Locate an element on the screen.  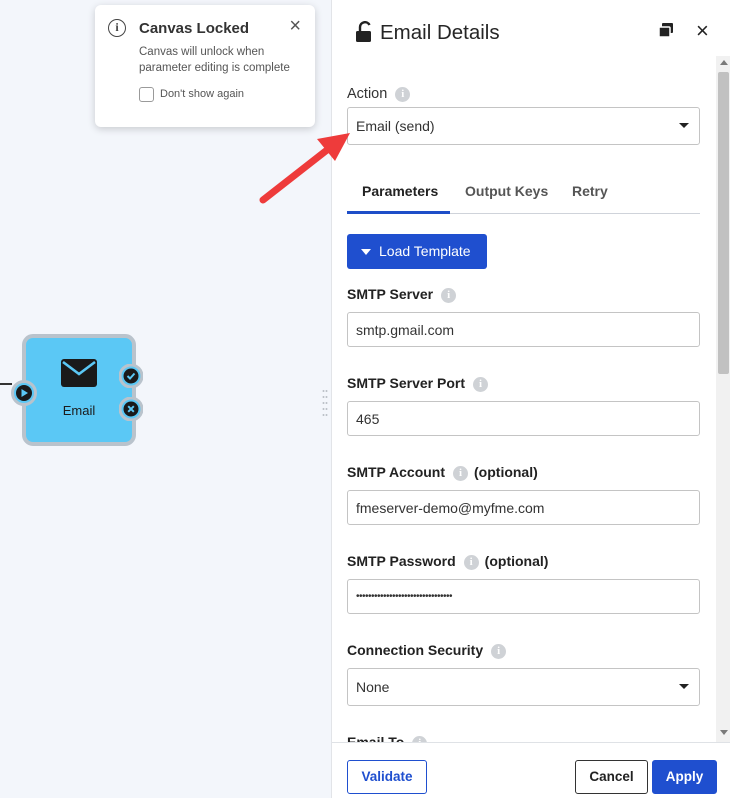
panel-resize-handle is located at coordinates (325, 404).